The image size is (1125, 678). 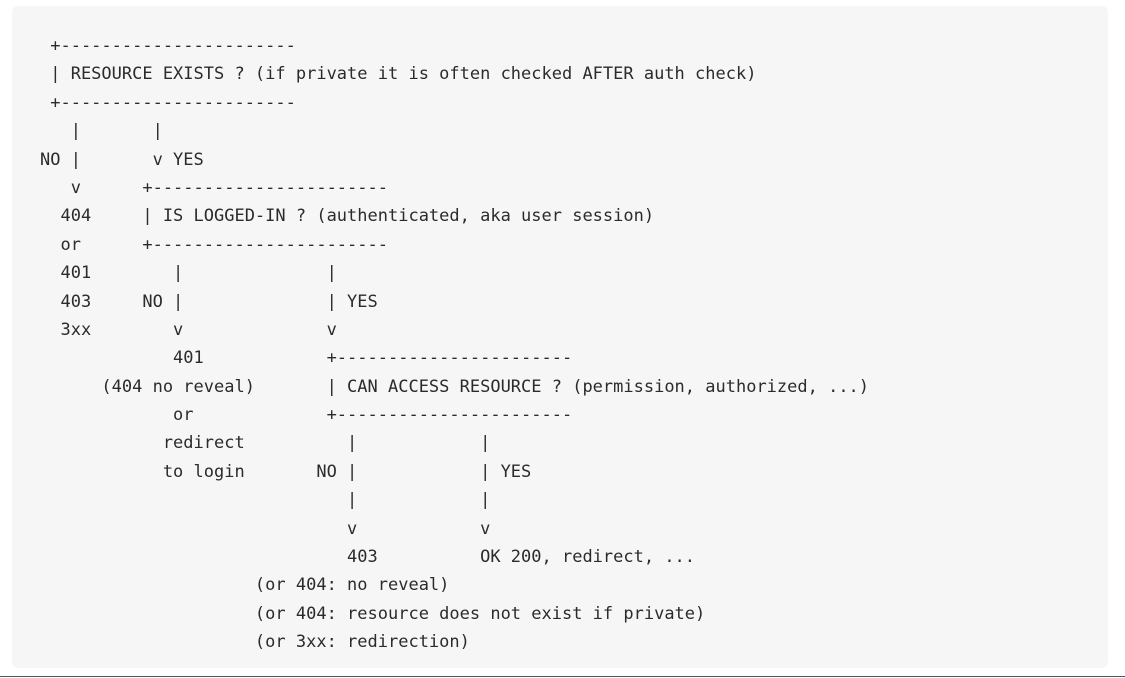 I want to click on diagram-line: redirect | |, so click(x=265, y=443).